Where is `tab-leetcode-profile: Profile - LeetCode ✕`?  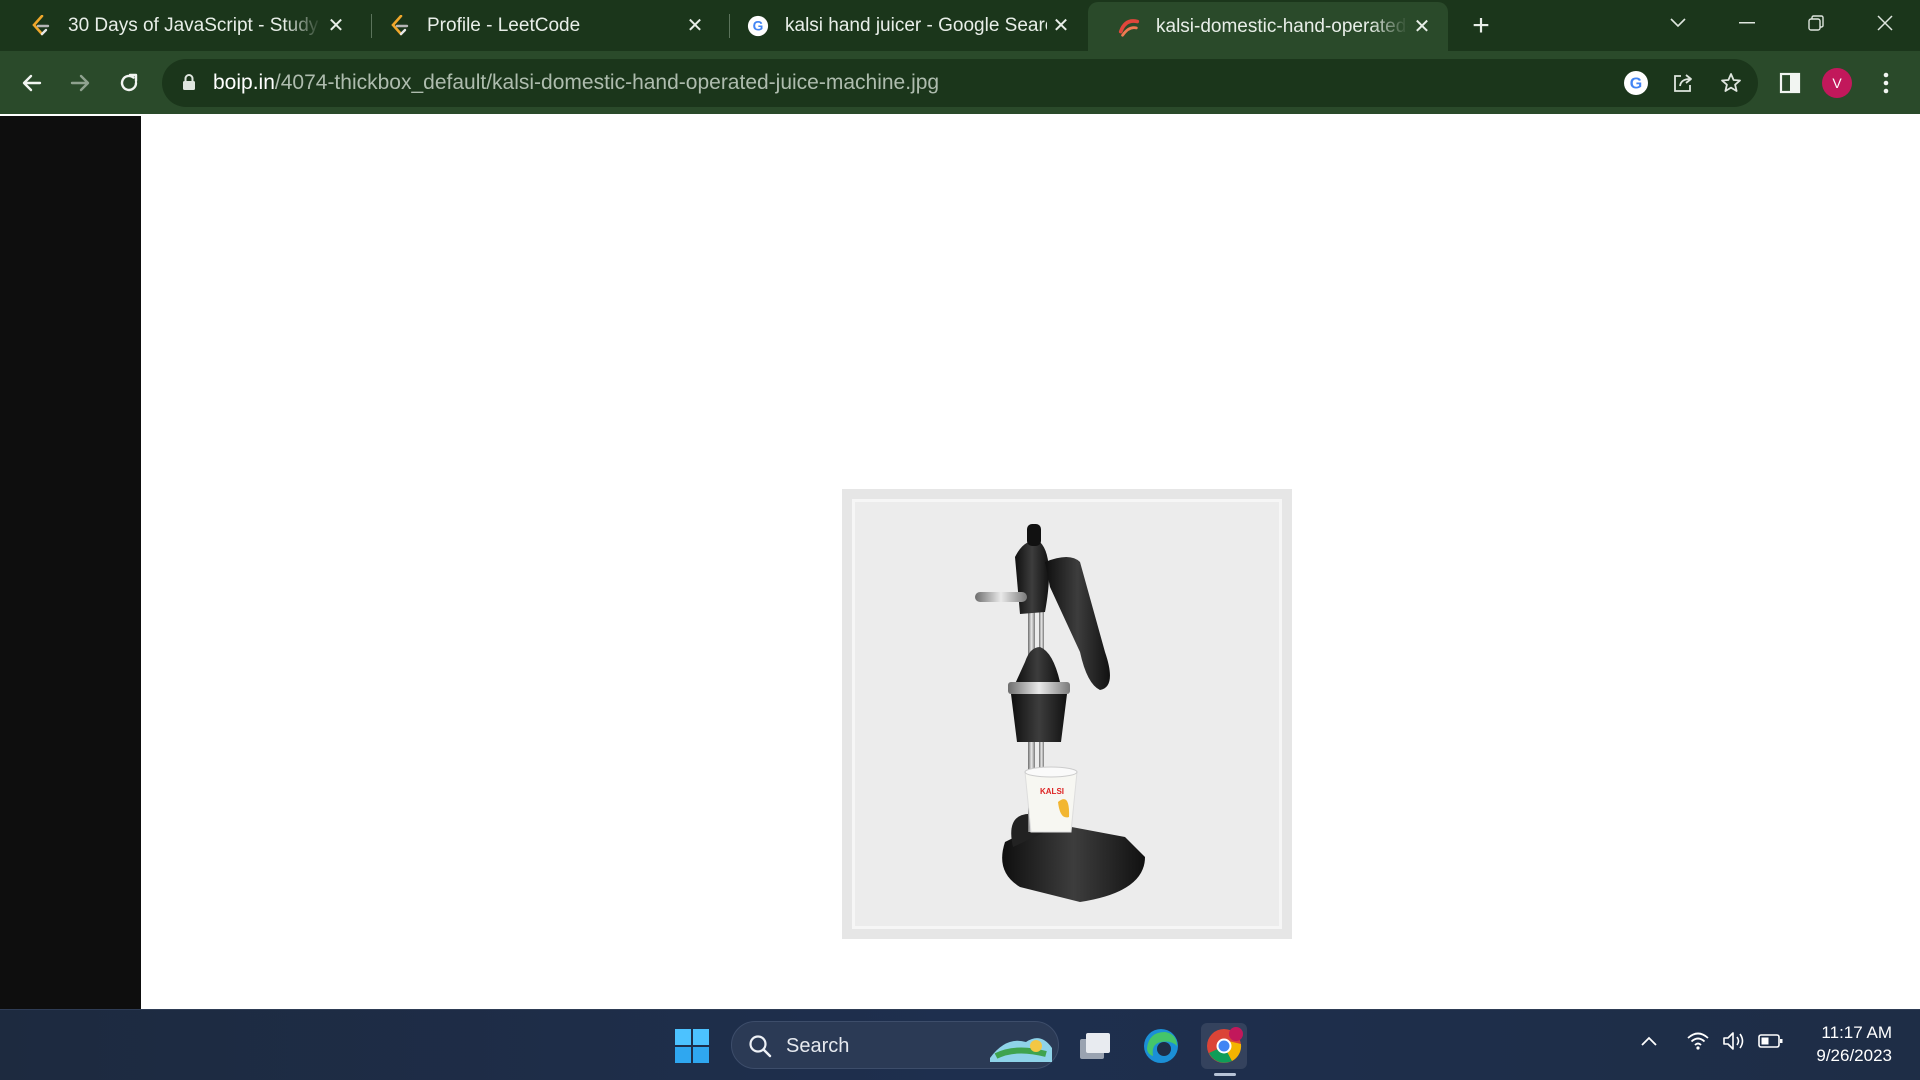 tab-leetcode-profile: Profile - LeetCode ✕ is located at coordinates (540, 25).